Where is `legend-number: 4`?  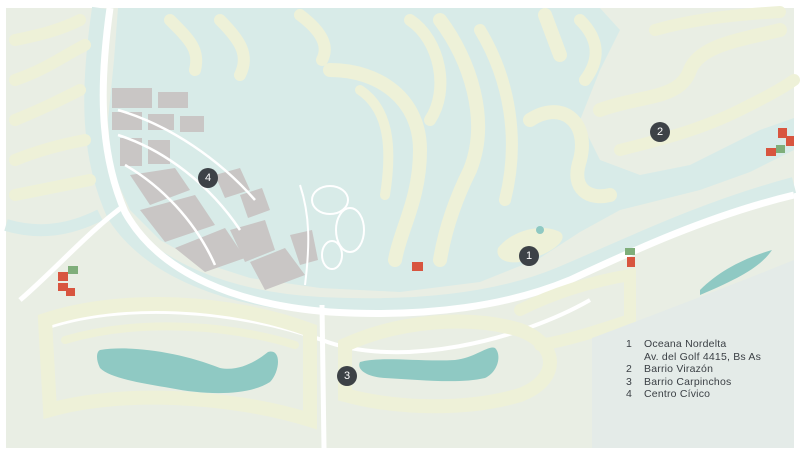 legend-number: 4 is located at coordinates (629, 394).